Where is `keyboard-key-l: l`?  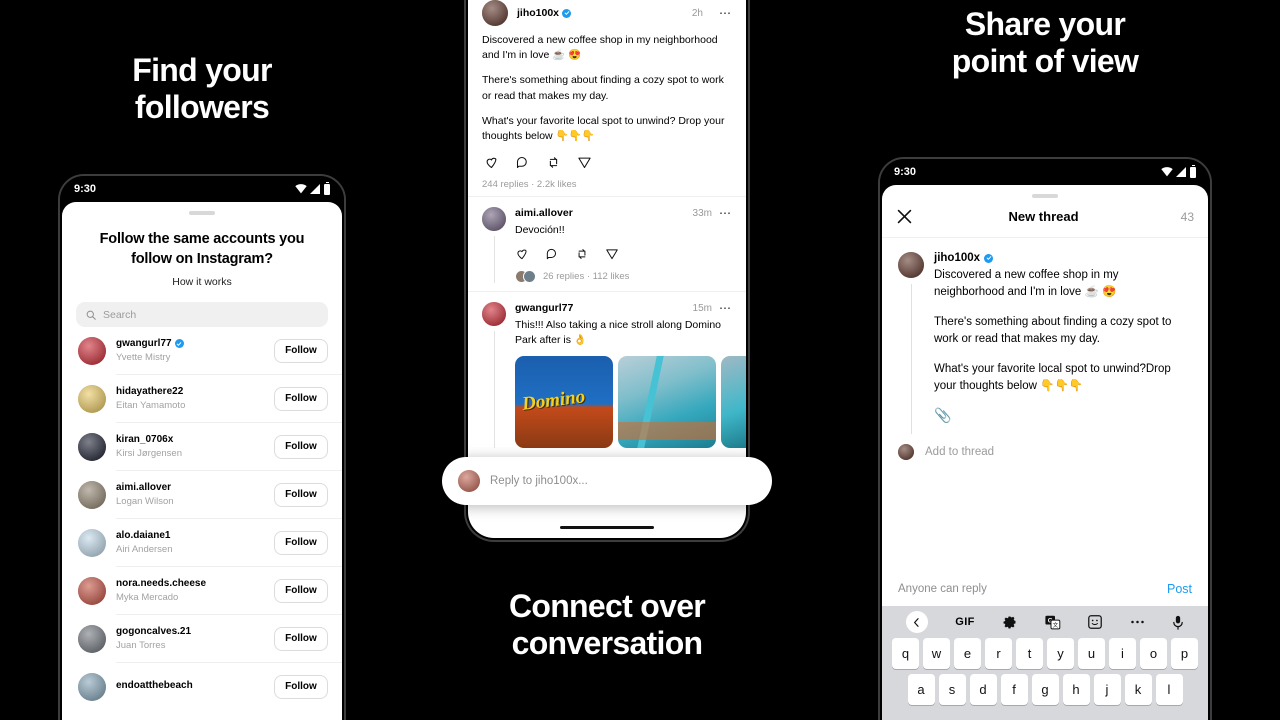 keyboard-key-l: l is located at coordinates (1169, 689).